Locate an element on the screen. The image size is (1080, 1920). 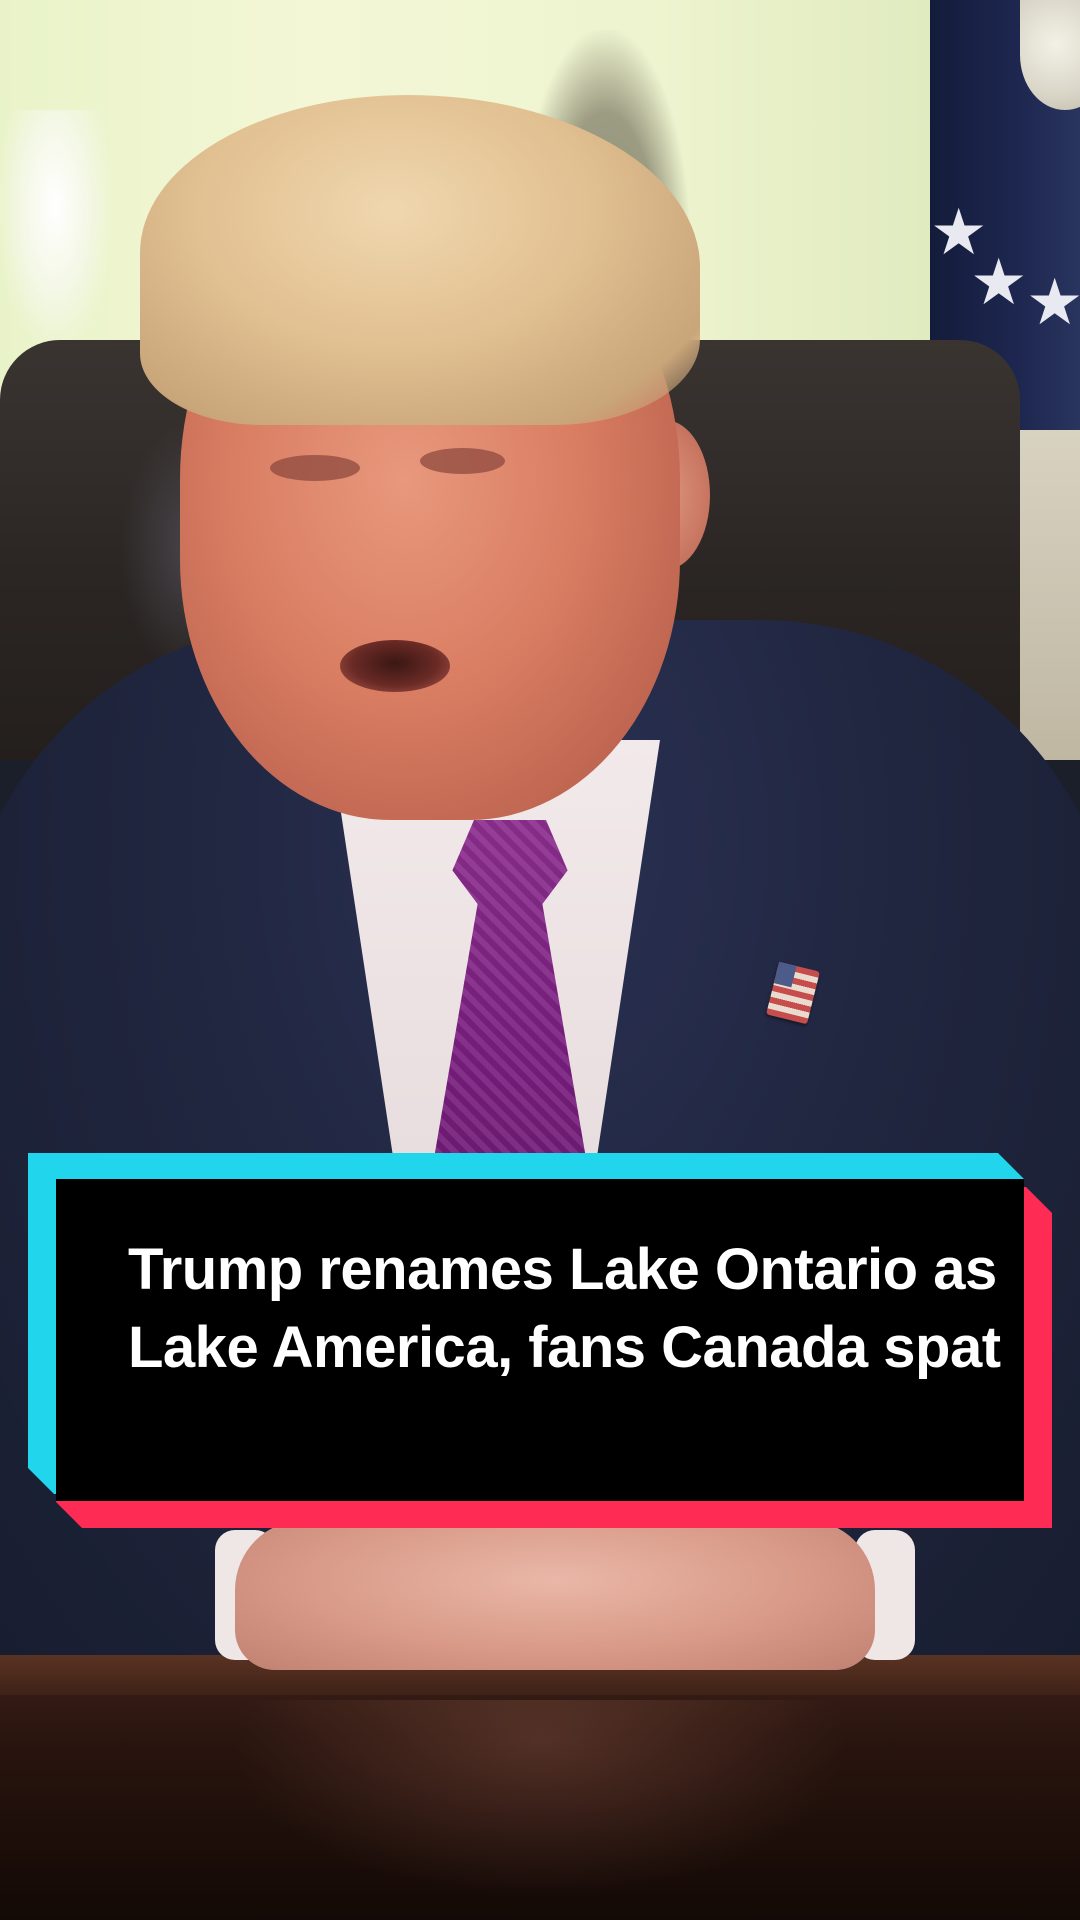
desk-reflection is located at coordinates (540, 1800).